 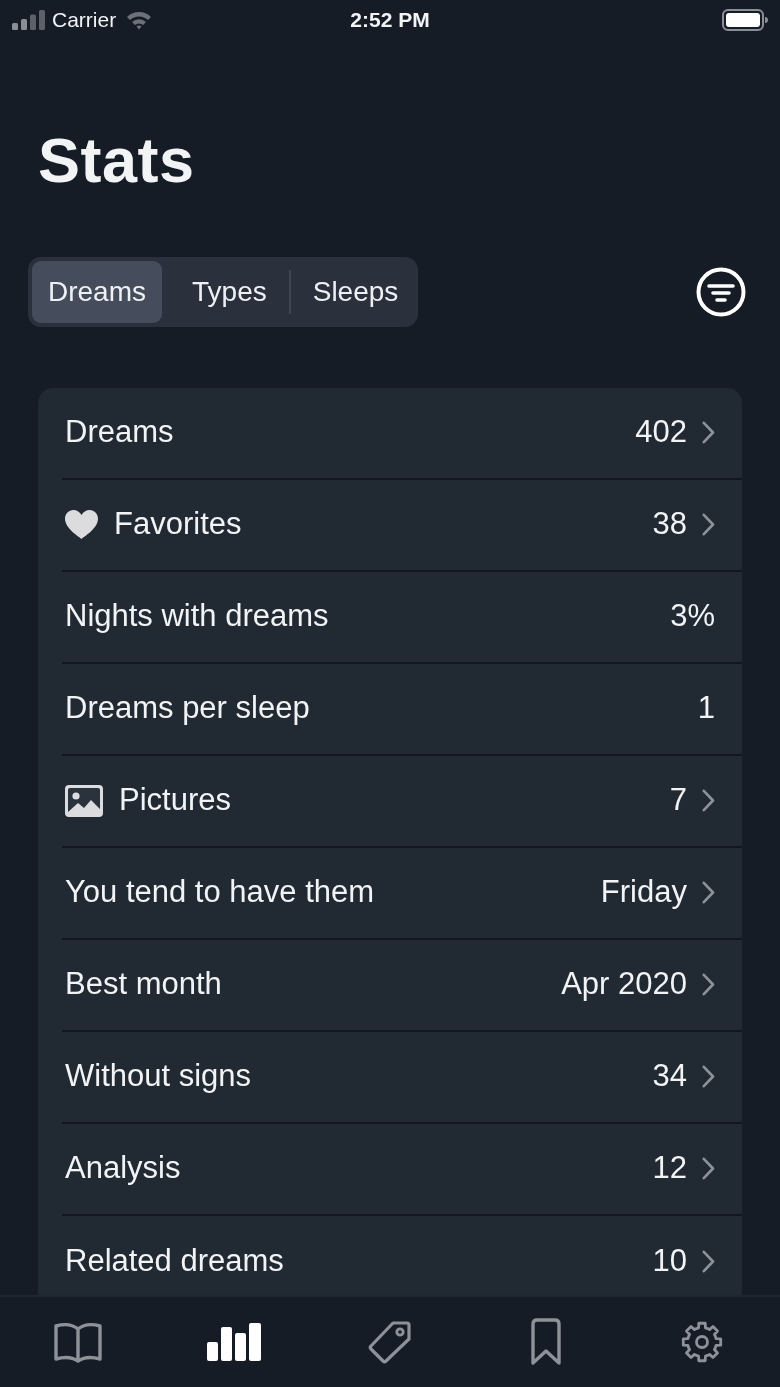 What do you see at coordinates (187, 708) in the screenshot?
I see `stat-label: Dreams per sleep` at bounding box center [187, 708].